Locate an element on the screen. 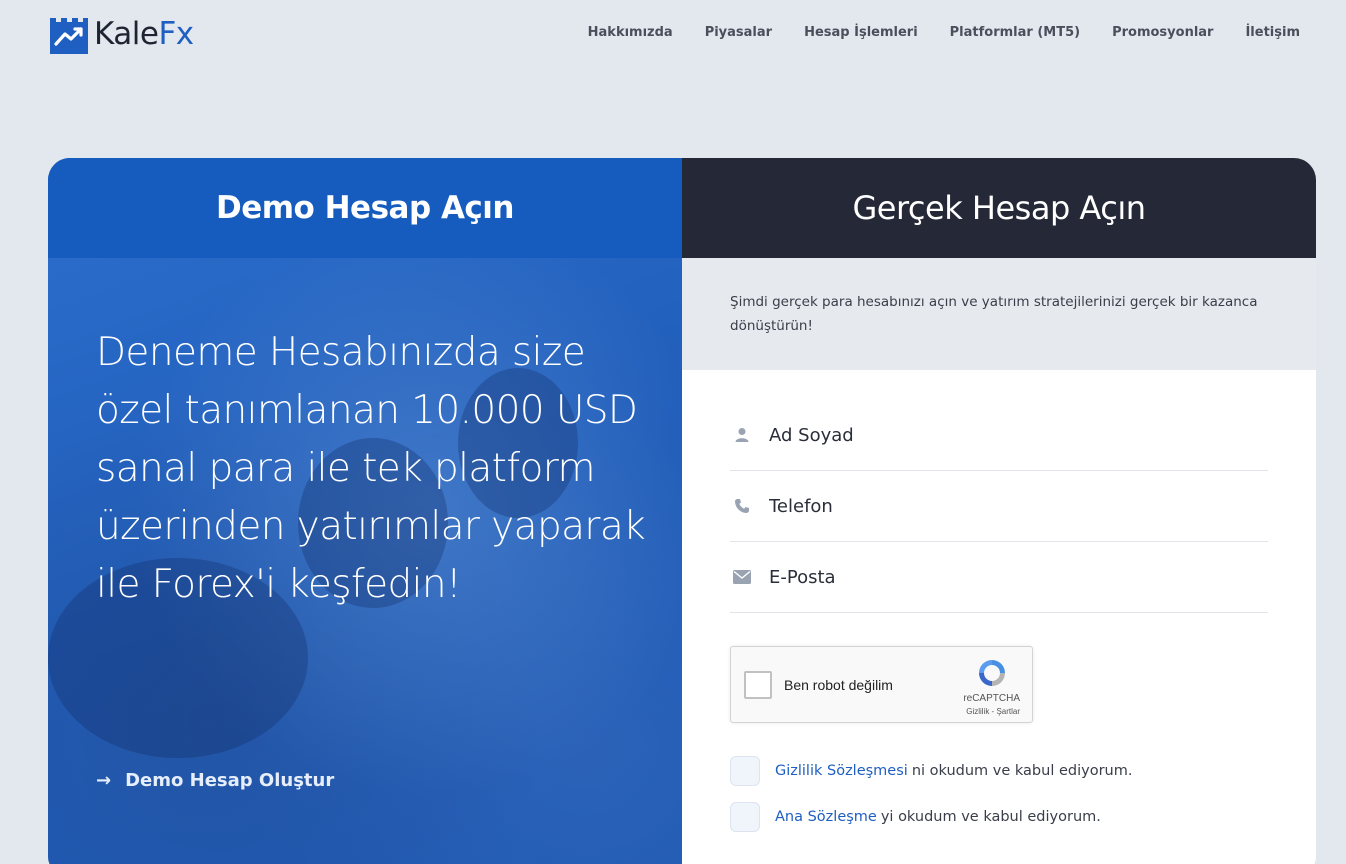 The image size is (1346, 864). nav-item-account-operations: Hesap İşlemleri is located at coordinates (861, 32).